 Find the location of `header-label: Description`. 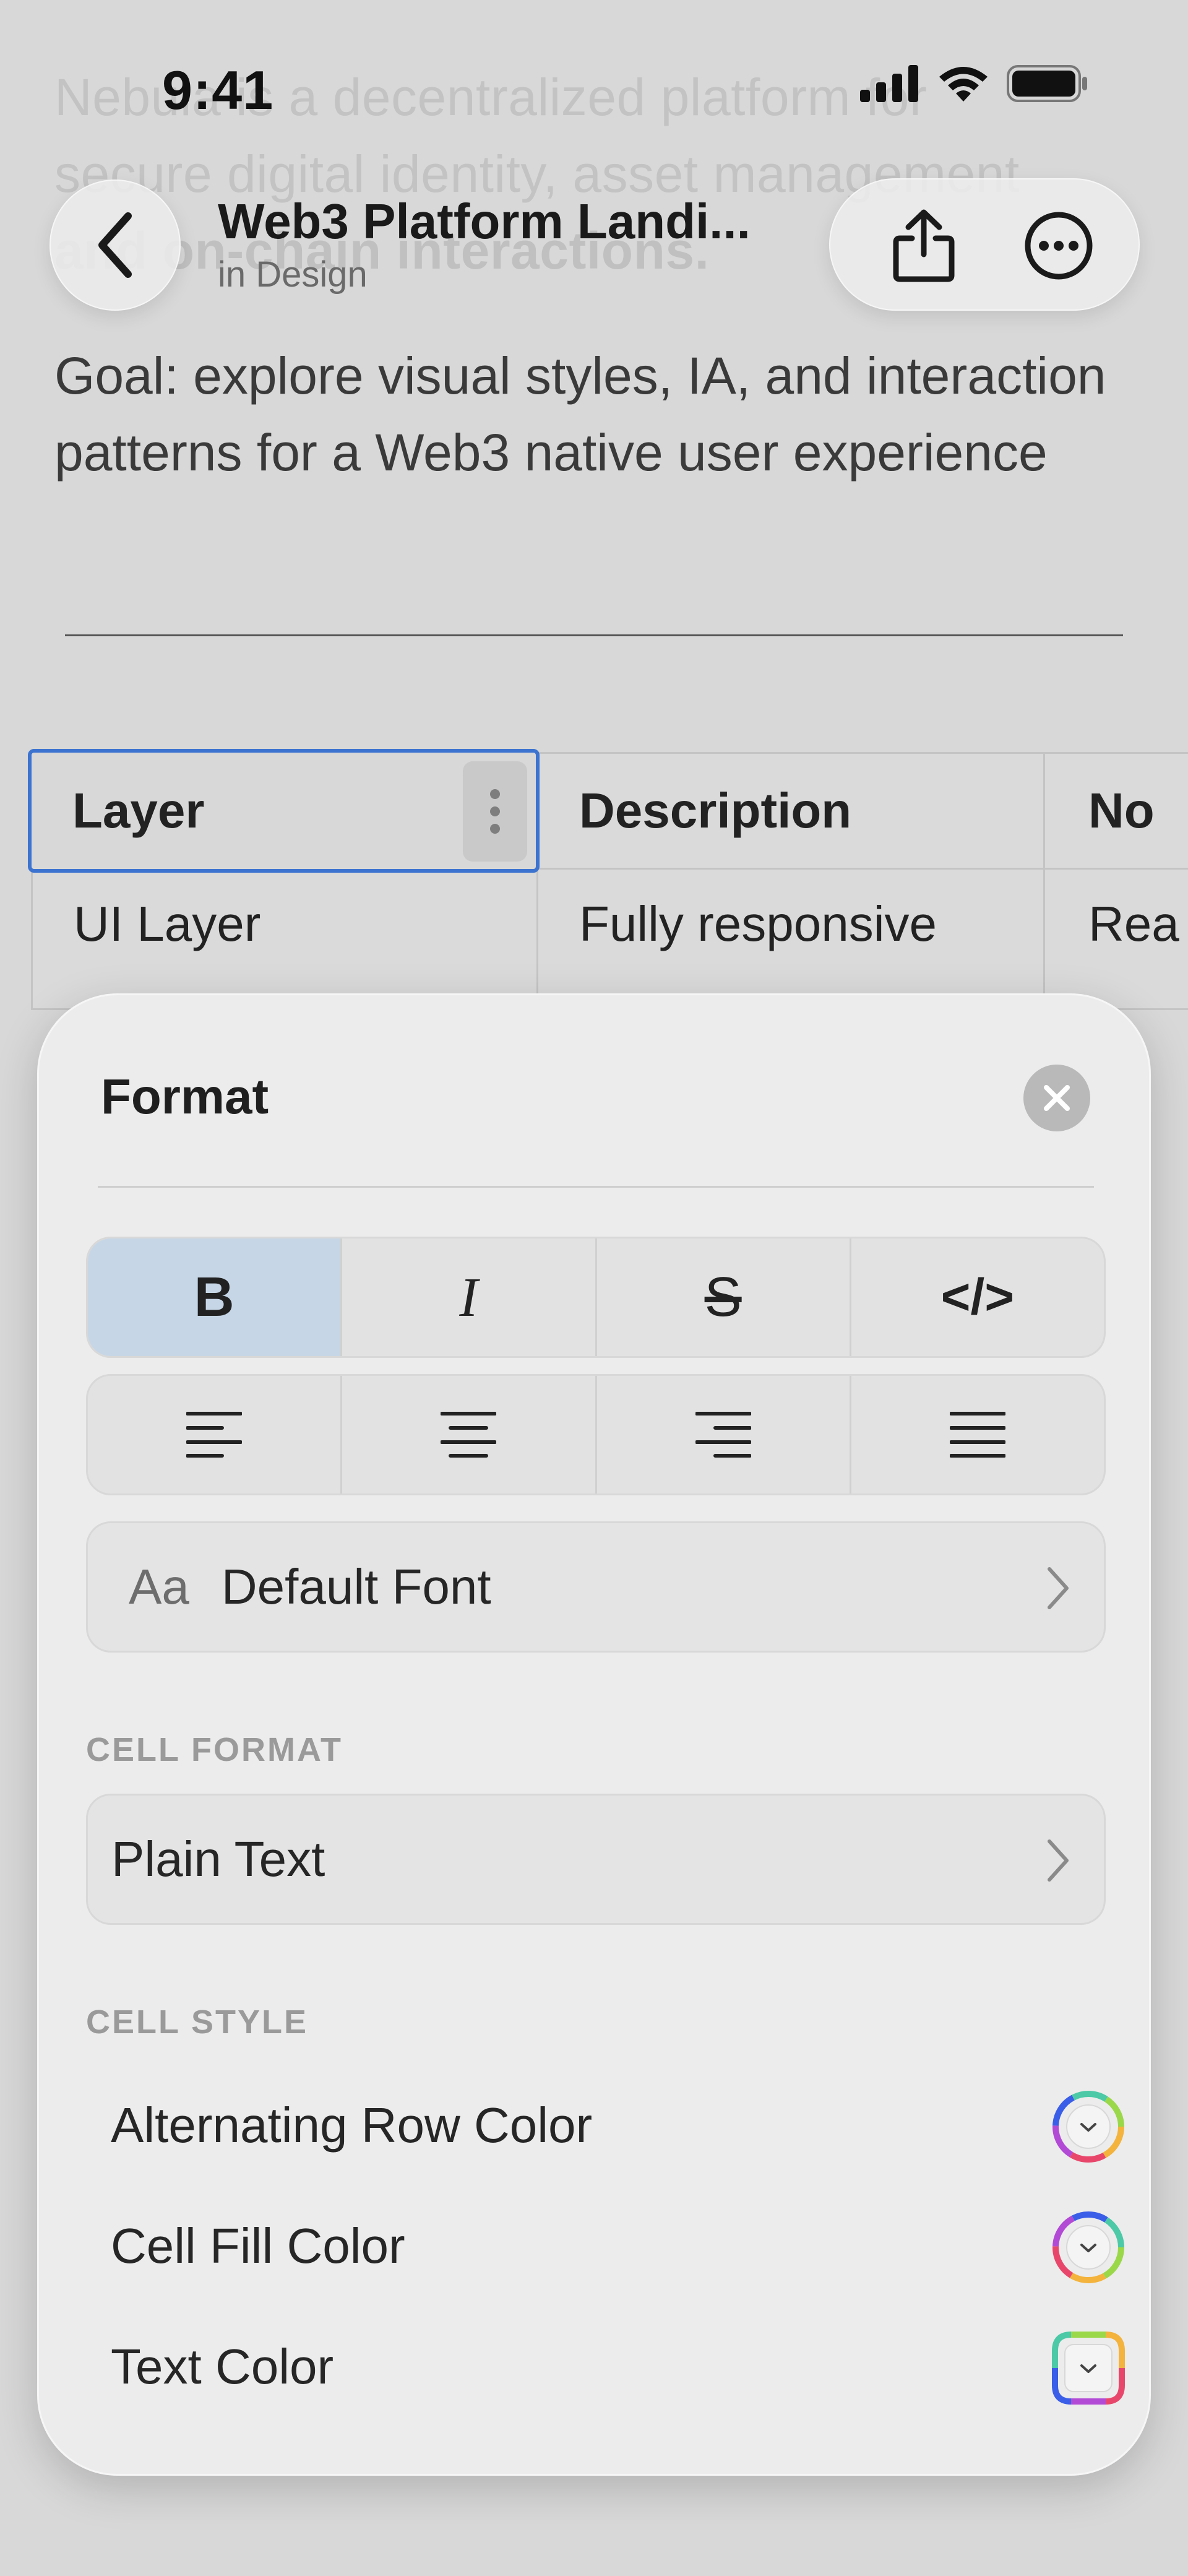

header-label: Description is located at coordinates (715, 810).